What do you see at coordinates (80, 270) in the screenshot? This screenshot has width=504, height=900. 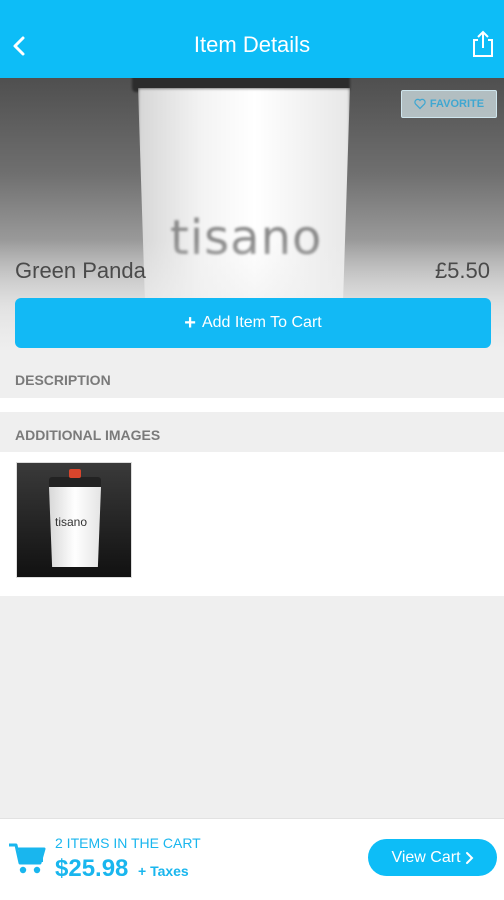 I see `product-name: Green Panda` at bounding box center [80, 270].